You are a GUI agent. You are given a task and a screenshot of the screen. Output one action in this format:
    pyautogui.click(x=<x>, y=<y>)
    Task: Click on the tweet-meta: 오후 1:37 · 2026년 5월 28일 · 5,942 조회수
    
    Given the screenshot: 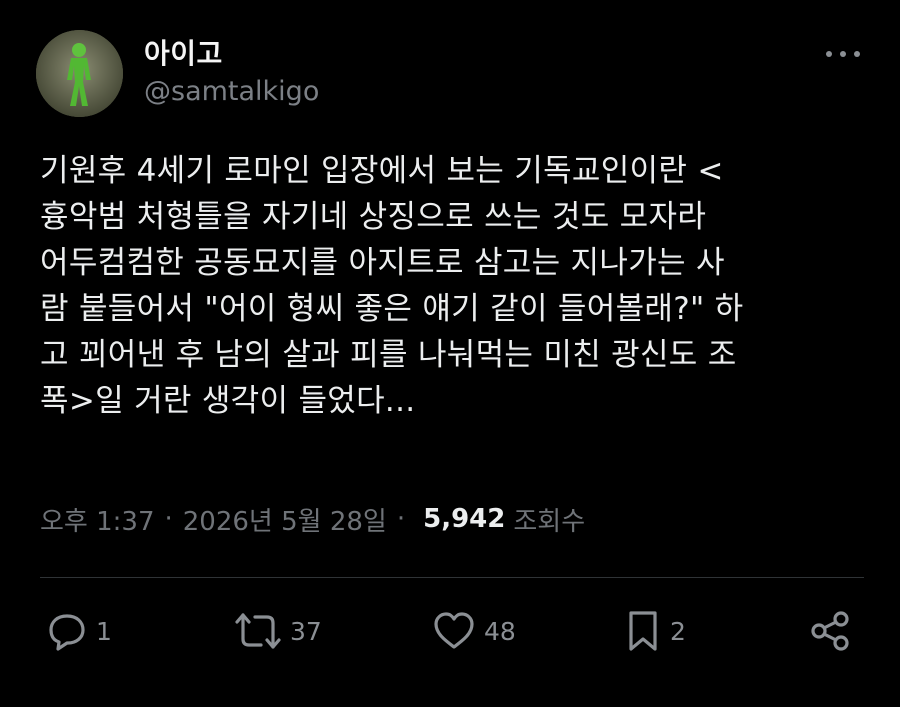 What is the action you would take?
    pyautogui.click(x=312, y=519)
    